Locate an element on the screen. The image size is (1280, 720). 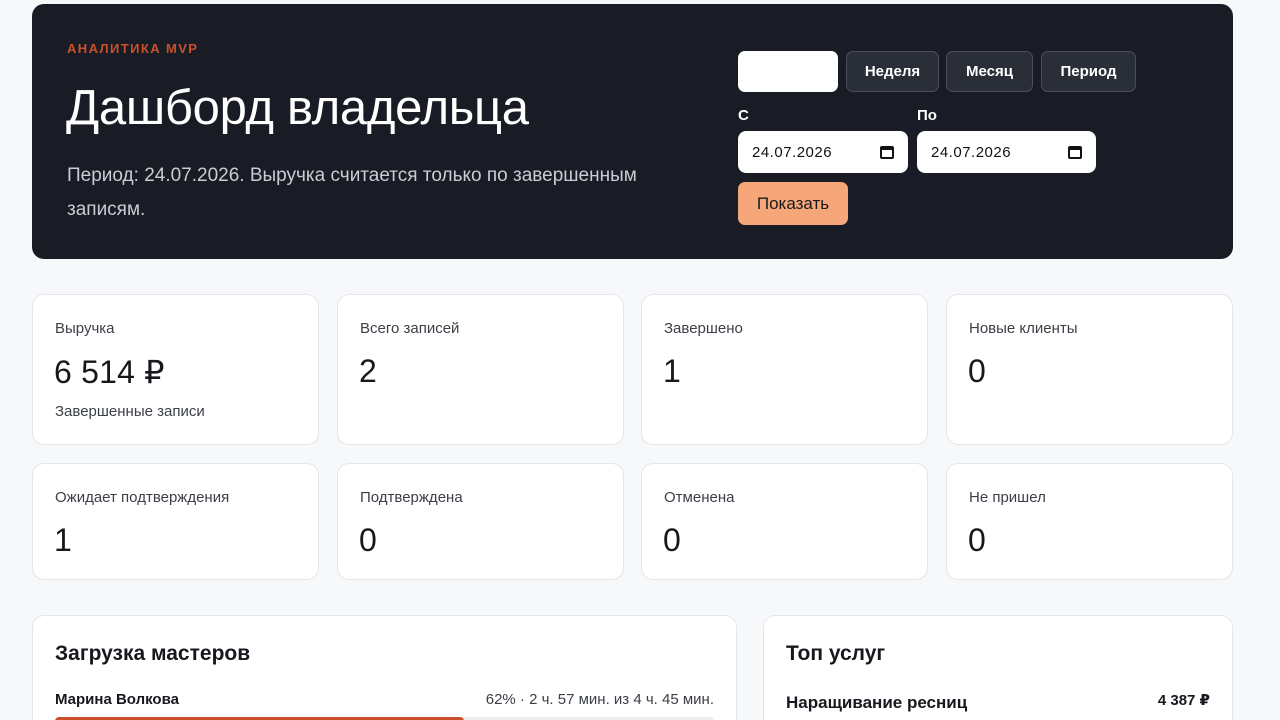
stat-value: 2 is located at coordinates (368, 371).